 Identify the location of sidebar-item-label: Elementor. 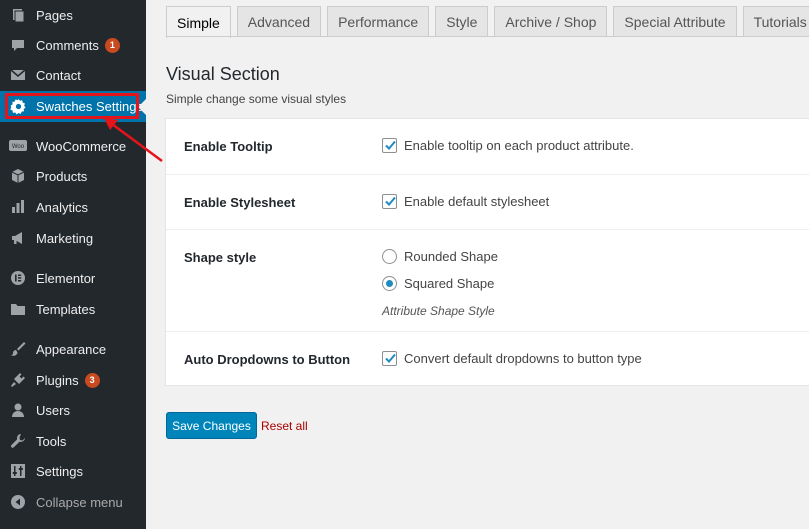
(66, 278).